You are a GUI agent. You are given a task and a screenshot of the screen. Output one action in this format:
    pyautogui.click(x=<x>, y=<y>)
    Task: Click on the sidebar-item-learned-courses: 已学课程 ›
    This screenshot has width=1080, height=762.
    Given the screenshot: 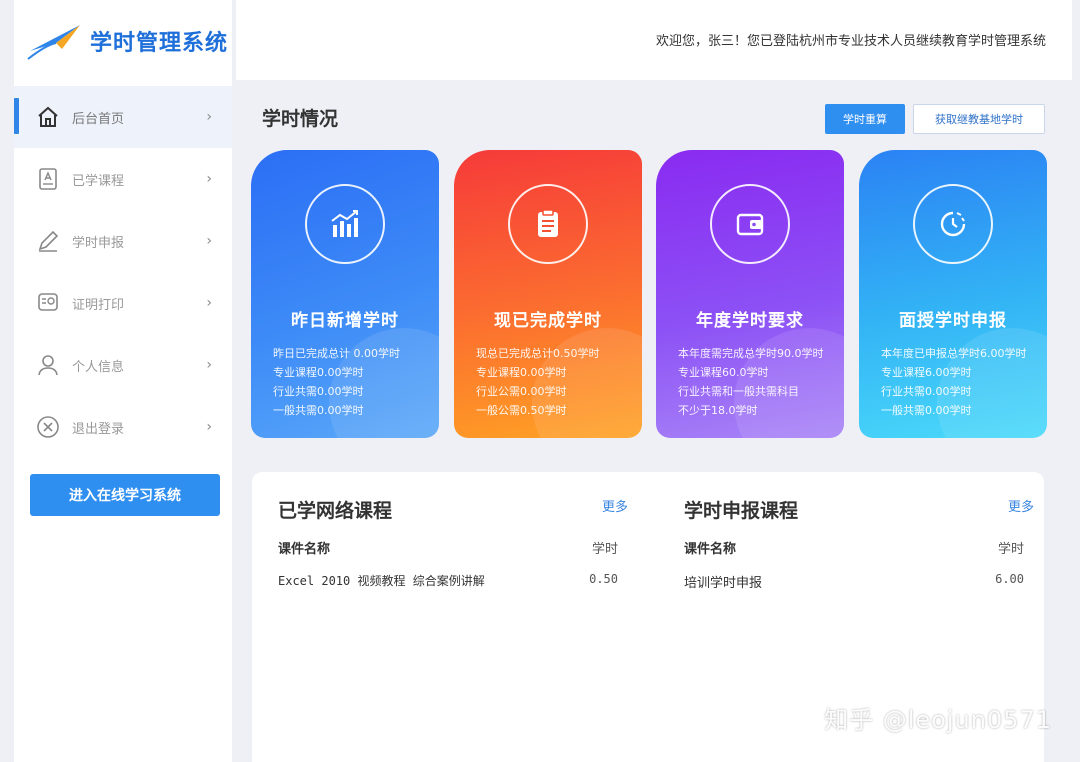 What is the action you would take?
    pyautogui.click(x=123, y=179)
    